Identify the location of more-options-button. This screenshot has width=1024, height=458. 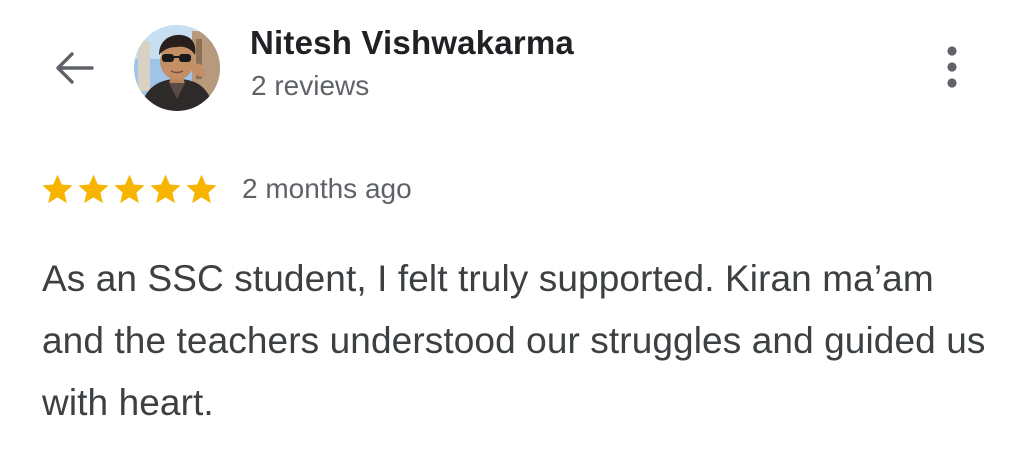
(952, 67).